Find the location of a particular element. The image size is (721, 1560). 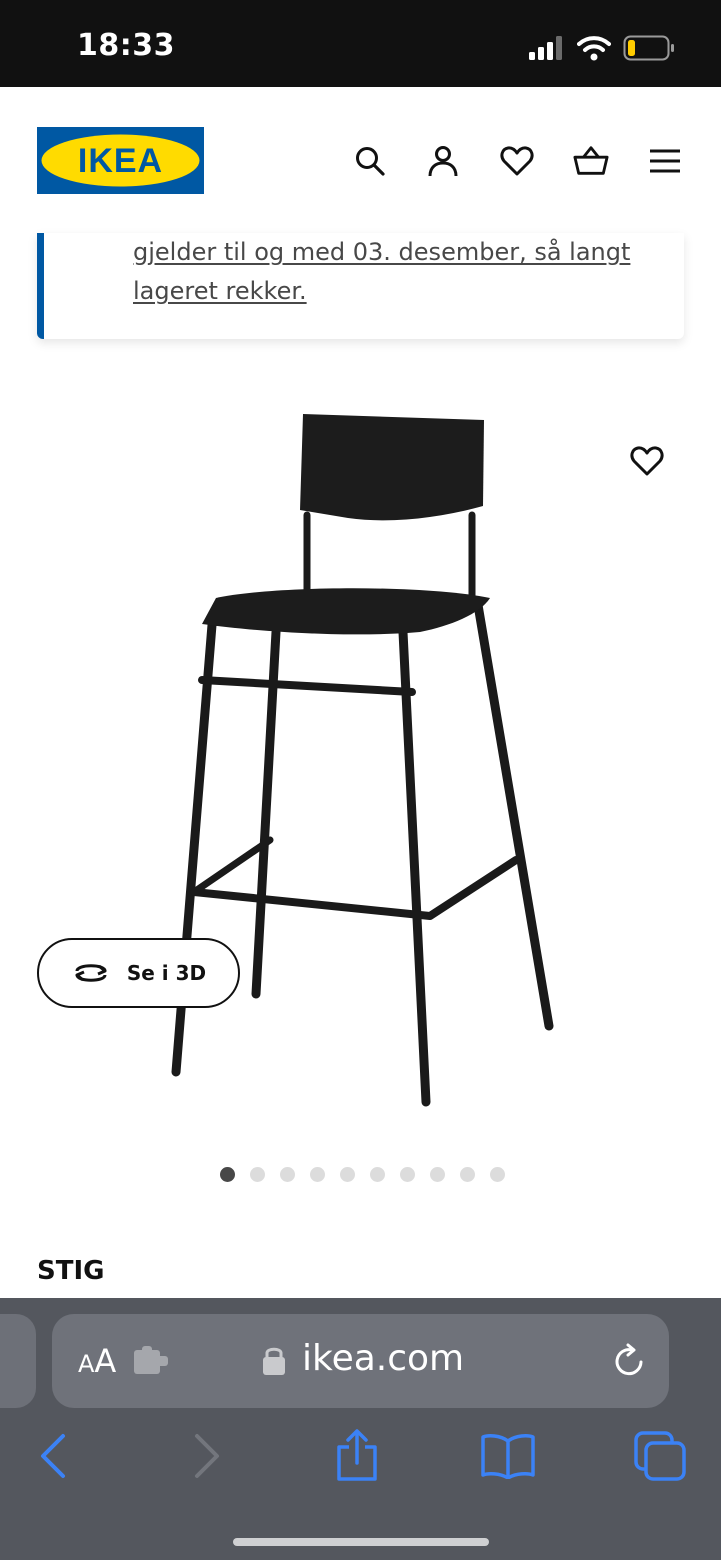

logo-text: IKEA is located at coordinates (120, 161).